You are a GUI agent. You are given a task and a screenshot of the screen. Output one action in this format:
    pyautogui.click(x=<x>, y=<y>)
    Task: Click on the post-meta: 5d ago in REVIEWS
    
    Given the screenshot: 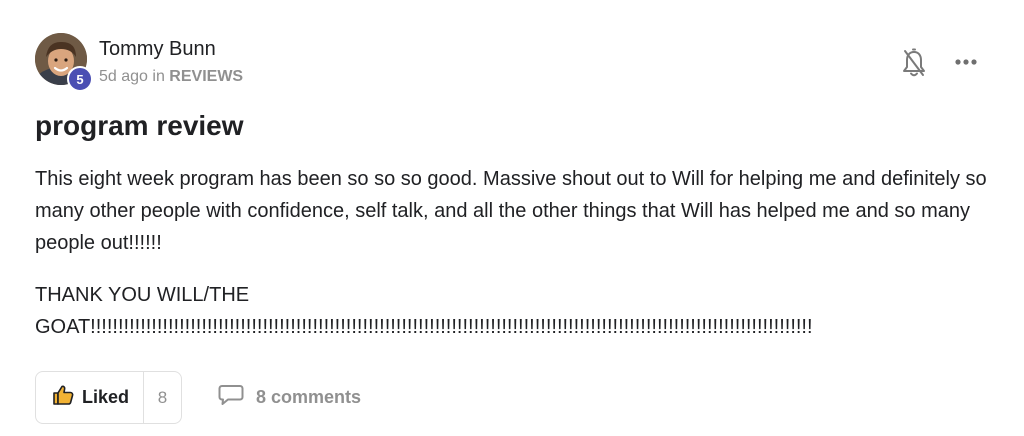 What is the action you would take?
    pyautogui.click(x=171, y=77)
    